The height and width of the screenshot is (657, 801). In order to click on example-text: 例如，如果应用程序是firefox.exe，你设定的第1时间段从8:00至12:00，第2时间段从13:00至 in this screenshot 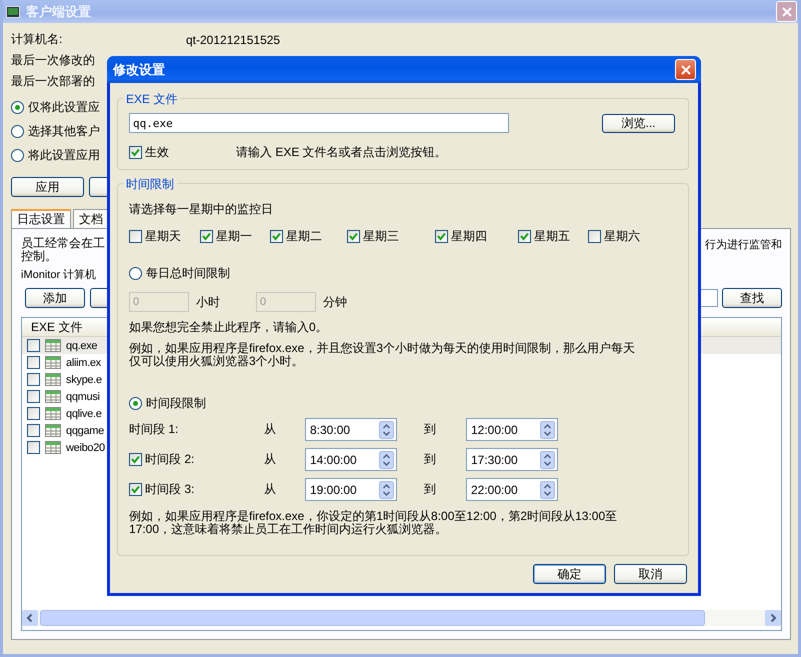, I will do `click(373, 516)`.